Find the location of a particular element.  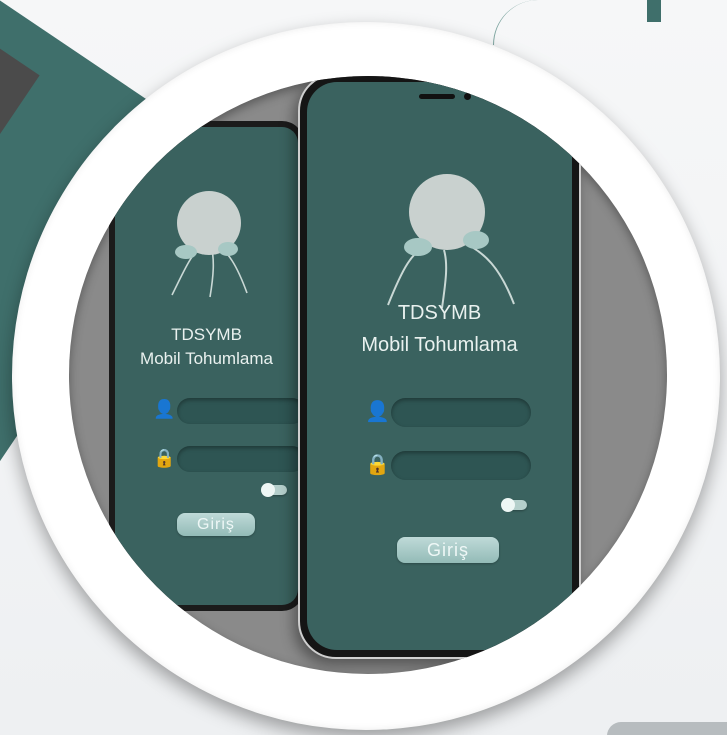

plus-icon is located at coordinates (653, 11).